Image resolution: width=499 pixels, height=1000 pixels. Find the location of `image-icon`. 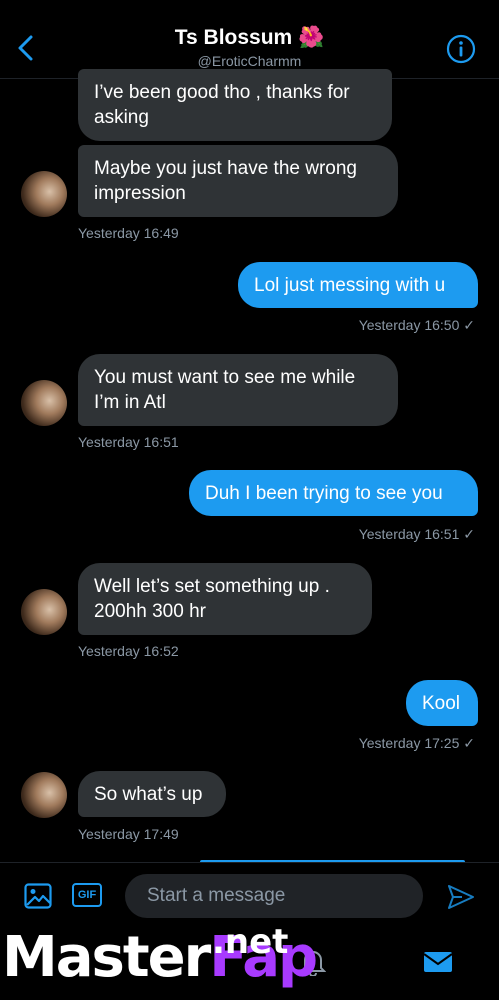

image-icon is located at coordinates (38, 896).